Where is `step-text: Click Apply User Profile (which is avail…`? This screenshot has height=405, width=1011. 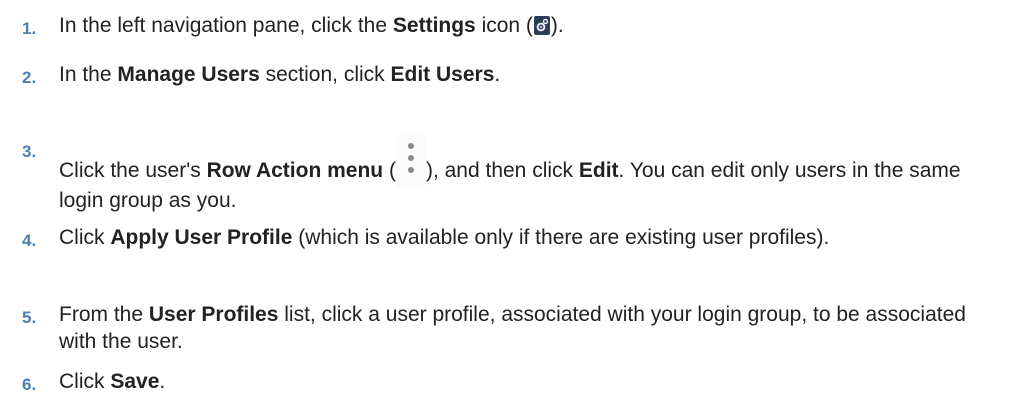 step-text: Click Apply User Profile (which is avail… is located at coordinates (444, 237).